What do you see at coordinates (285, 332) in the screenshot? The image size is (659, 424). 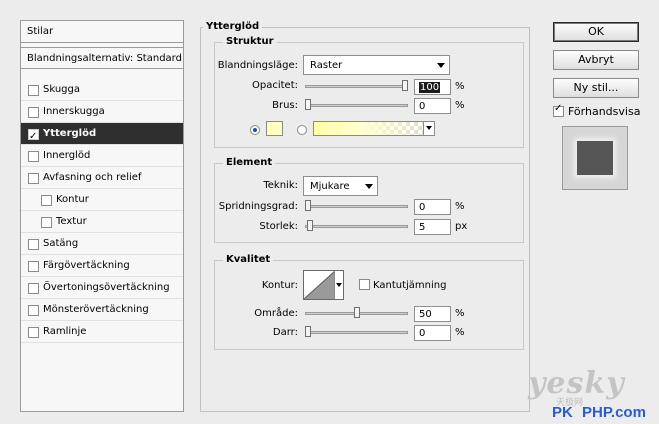 I see `jitter-label: Darr:` at bounding box center [285, 332].